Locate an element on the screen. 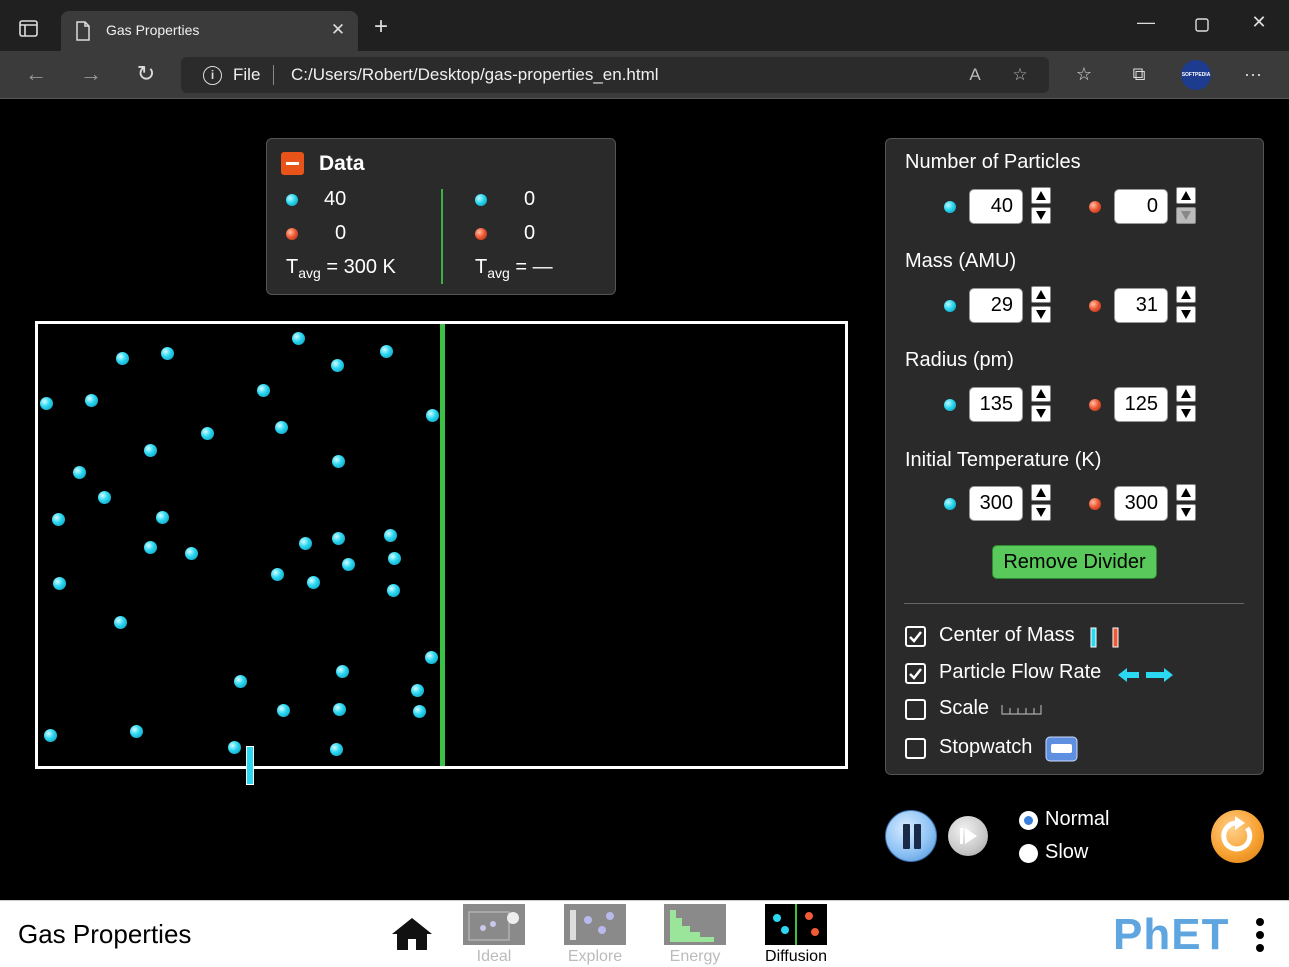  radius-red-input: 125 is located at coordinates (1141, 404).